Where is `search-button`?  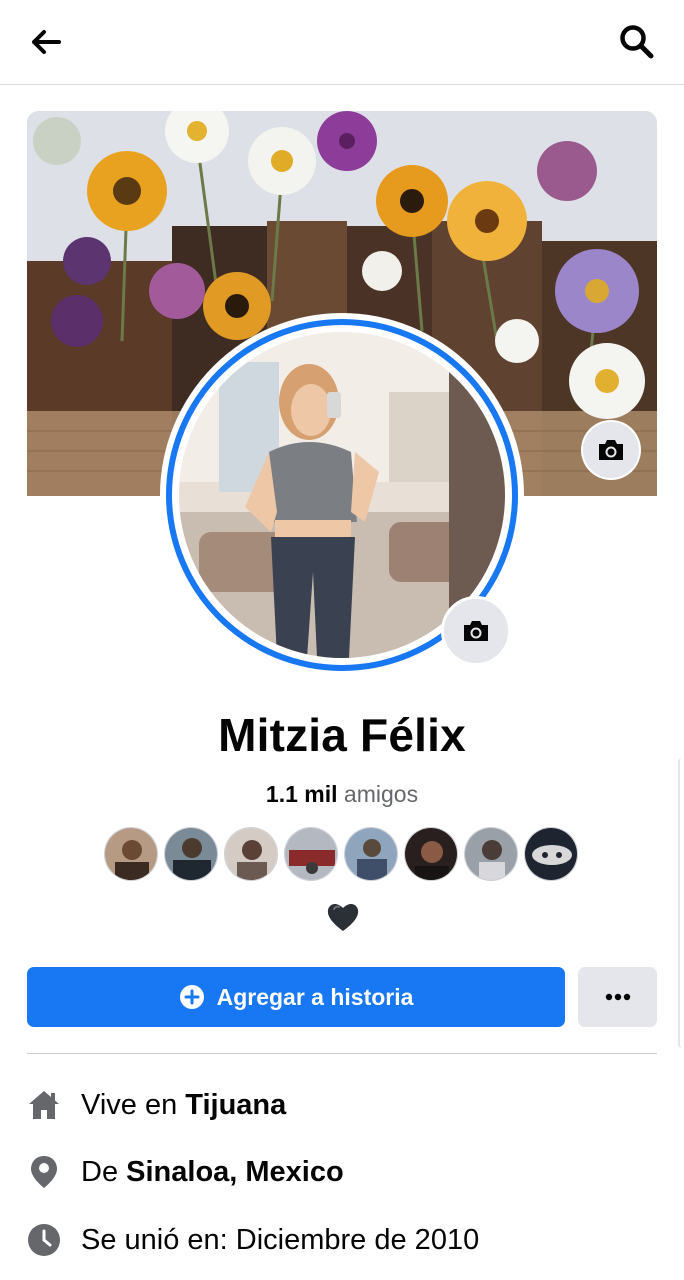
search-button is located at coordinates (637, 42).